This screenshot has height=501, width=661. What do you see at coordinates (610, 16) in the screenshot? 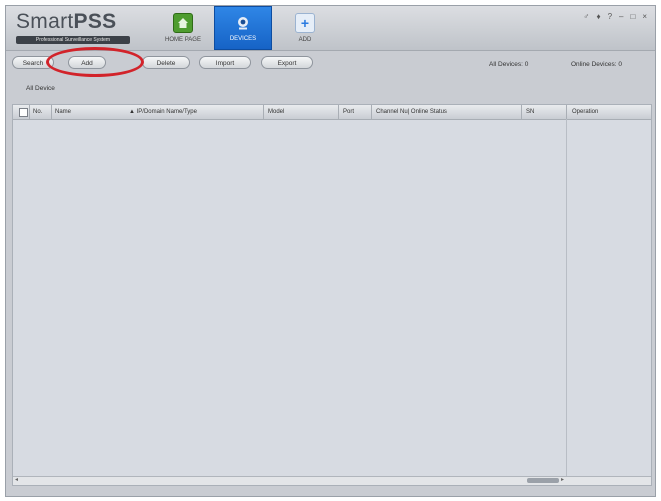
I see `help-icon: ?` at bounding box center [610, 16].